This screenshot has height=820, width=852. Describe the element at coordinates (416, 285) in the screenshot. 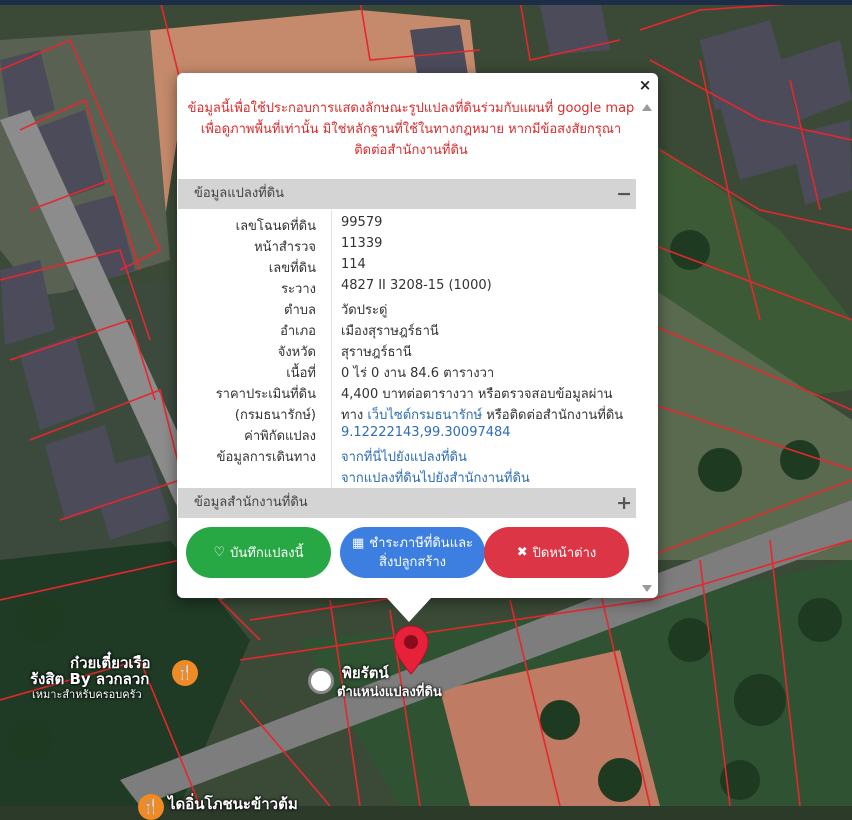

I see `row-value-map-sheet: 4827 II 3208-15 (1000)` at that location.